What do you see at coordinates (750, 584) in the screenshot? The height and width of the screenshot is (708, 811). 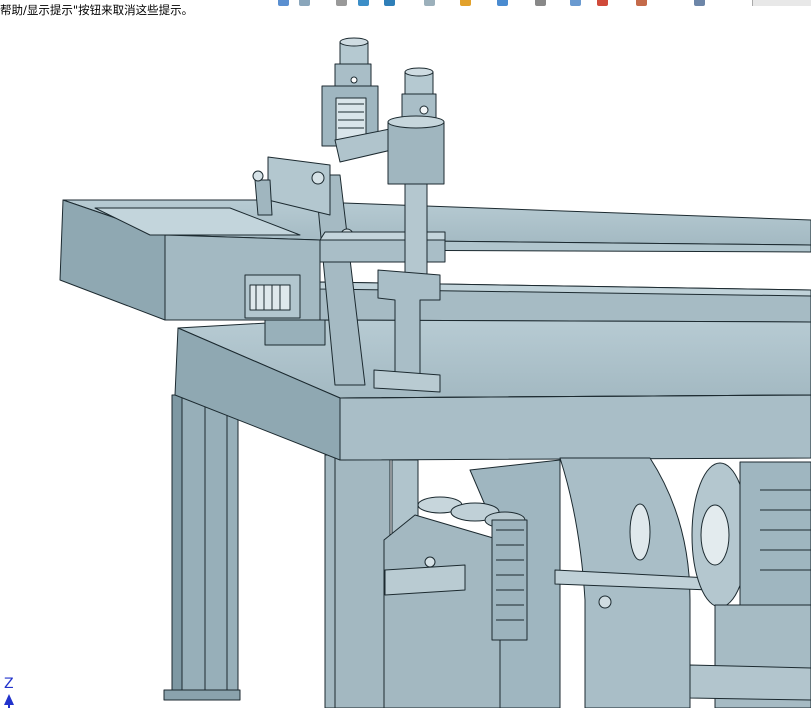 I see `motor` at bounding box center [750, 584].